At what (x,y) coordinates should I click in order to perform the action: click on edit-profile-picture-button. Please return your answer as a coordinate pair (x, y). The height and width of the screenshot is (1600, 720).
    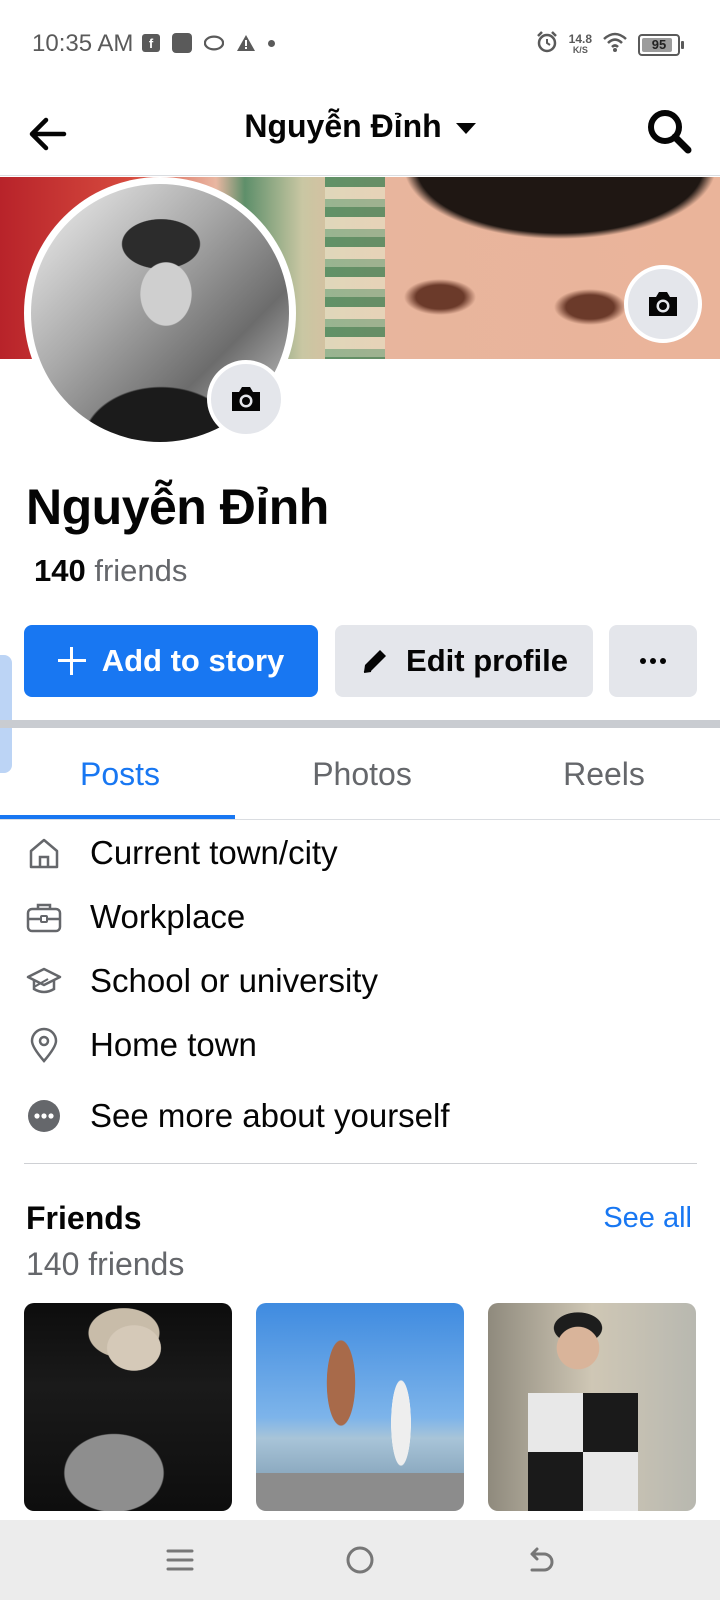
    Looking at the image, I should click on (246, 399).